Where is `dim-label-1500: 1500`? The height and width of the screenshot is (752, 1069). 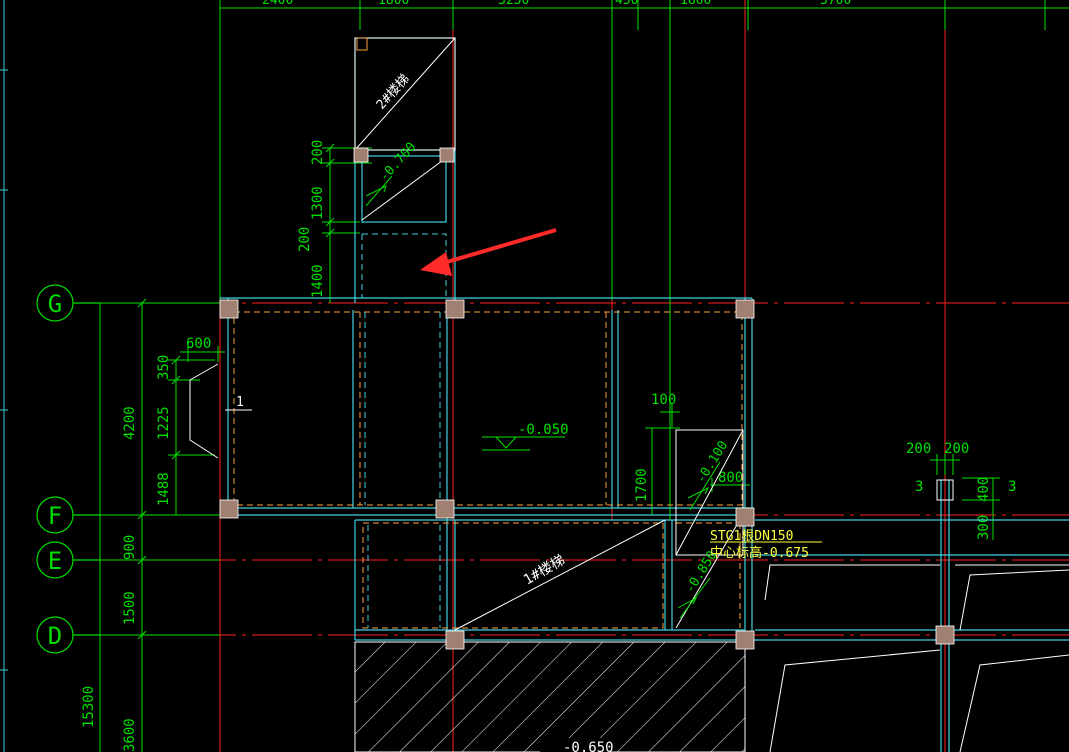
dim-label-1500: 1500 is located at coordinates (130, 608).